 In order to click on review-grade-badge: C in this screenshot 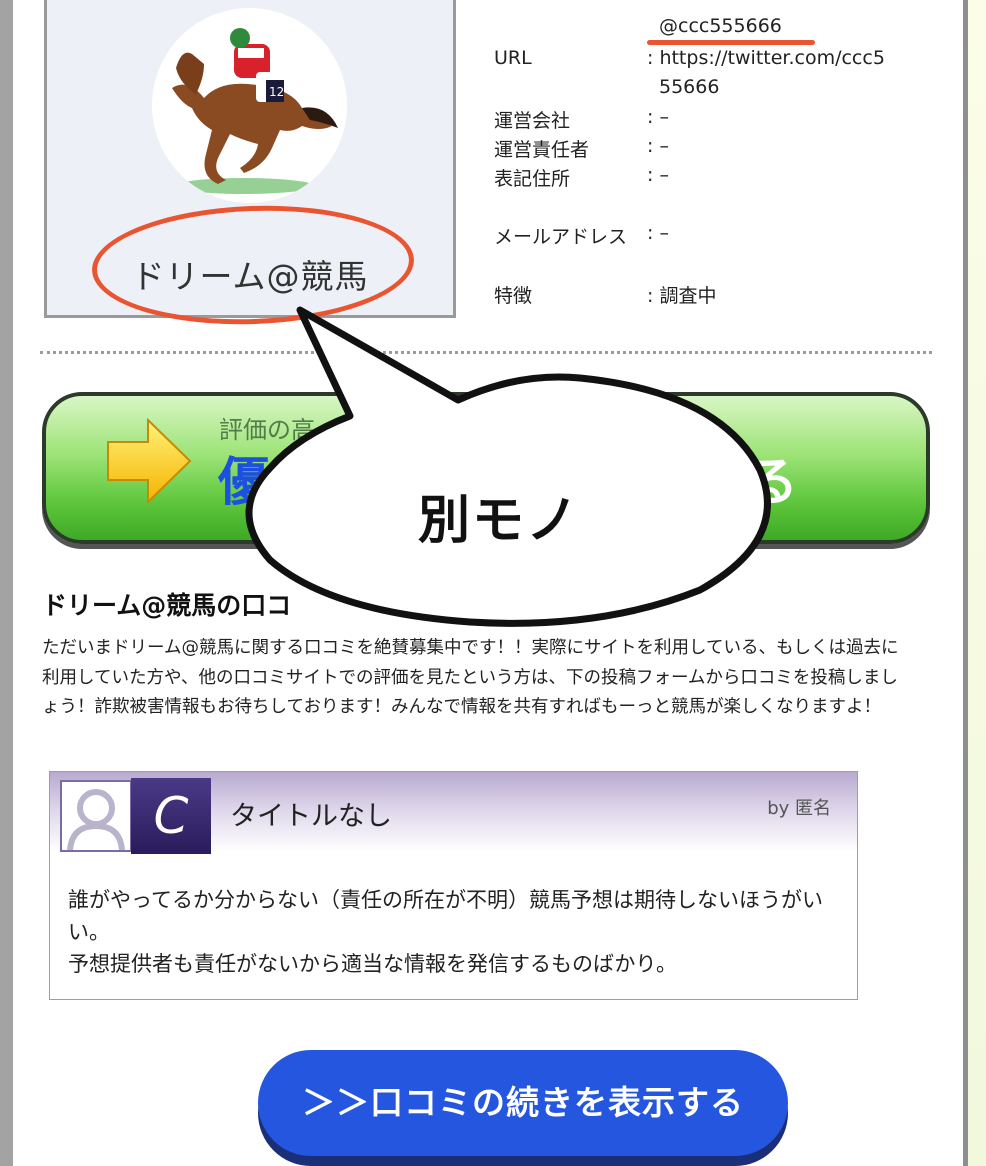, I will do `click(171, 816)`.